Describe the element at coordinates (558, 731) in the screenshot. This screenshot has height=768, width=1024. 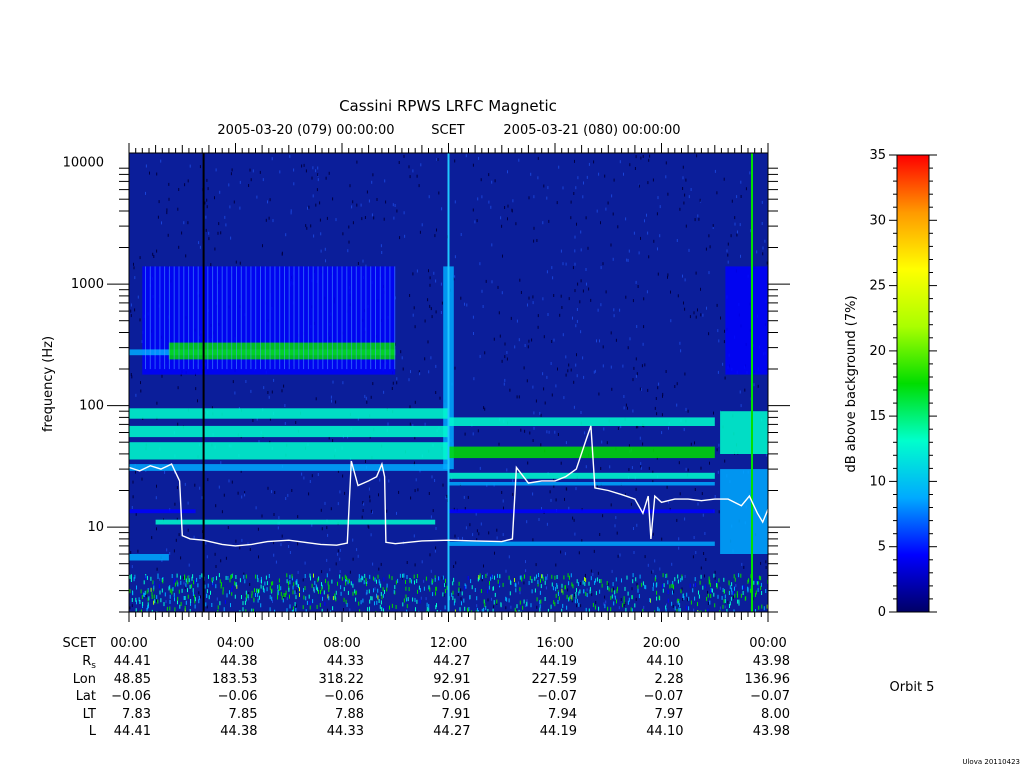
I see `ephemeris-l-value: 44.19` at that location.